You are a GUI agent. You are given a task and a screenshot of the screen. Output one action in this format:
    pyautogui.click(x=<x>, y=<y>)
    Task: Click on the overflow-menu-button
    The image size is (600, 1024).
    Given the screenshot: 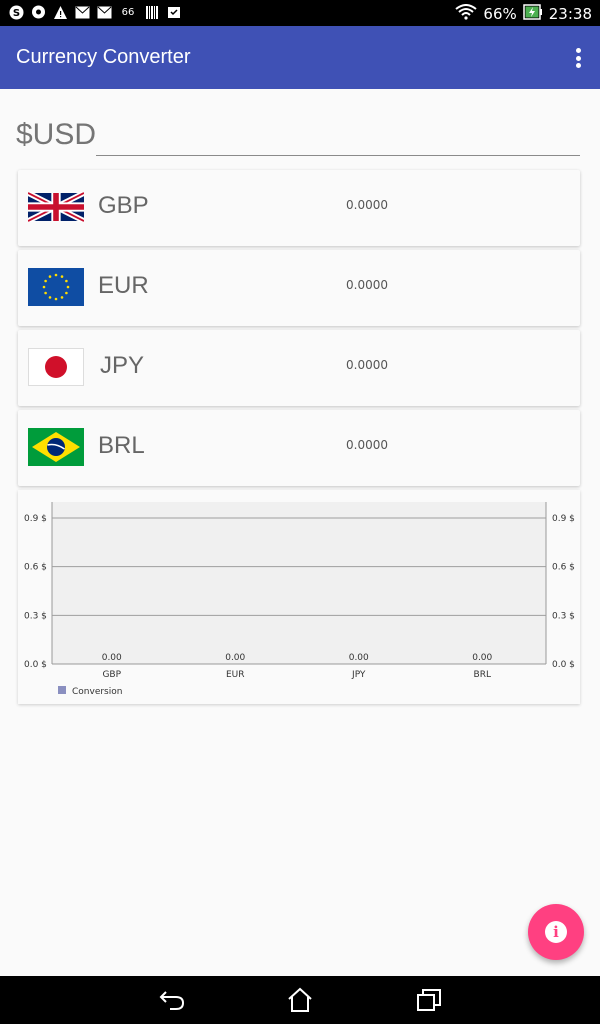 What is the action you would take?
    pyautogui.click(x=578, y=58)
    